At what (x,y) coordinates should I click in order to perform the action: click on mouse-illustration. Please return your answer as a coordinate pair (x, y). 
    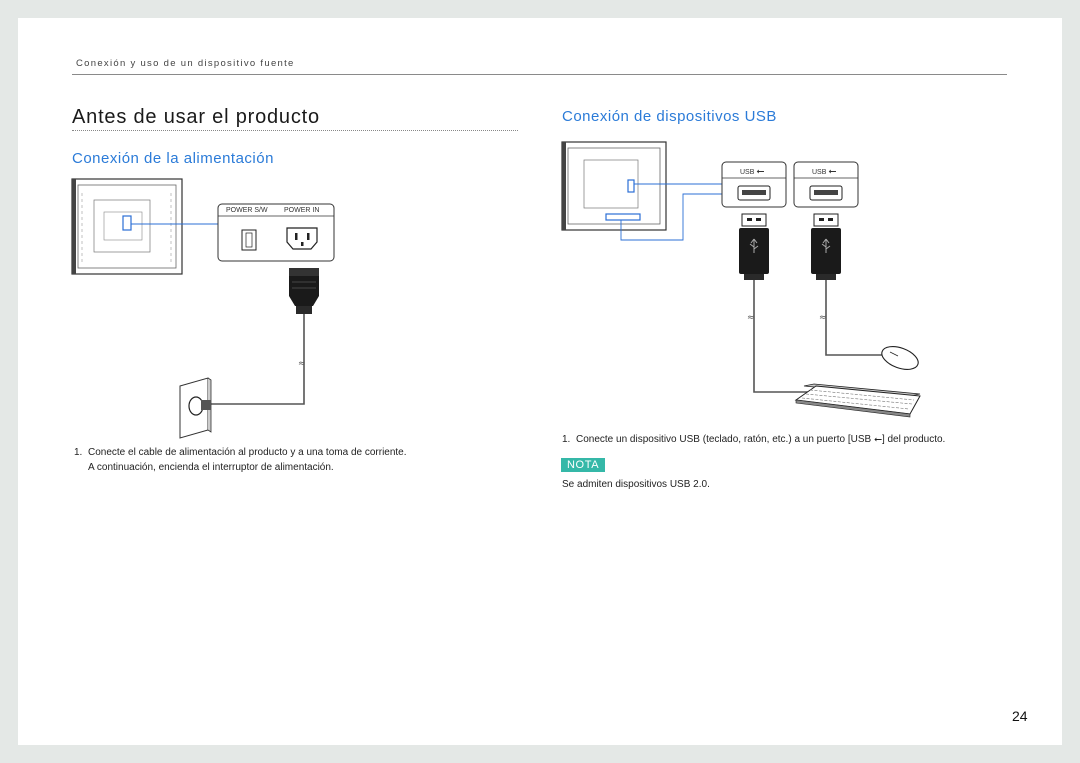
    Looking at the image, I should click on (900, 358).